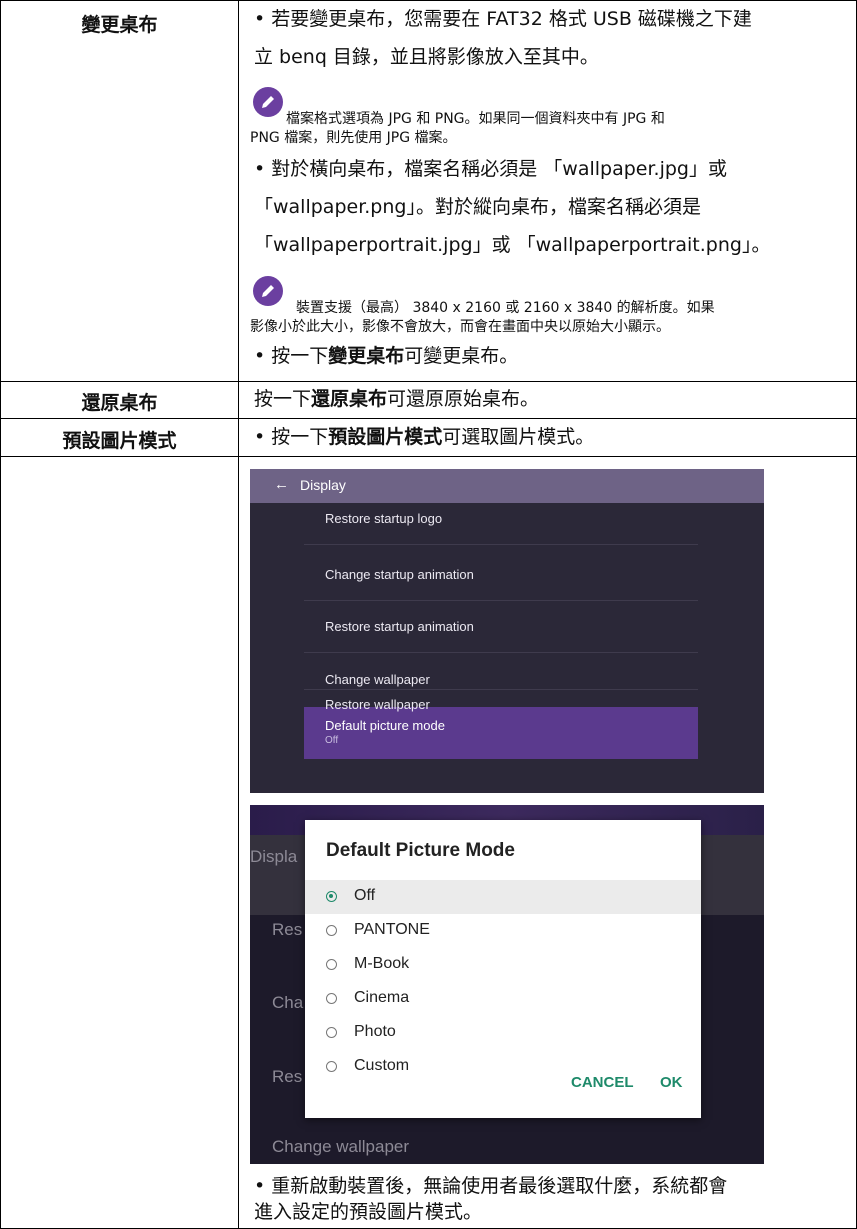 The height and width of the screenshot is (1229, 857). What do you see at coordinates (383, 518) in the screenshot?
I see `menu-item-restore-startup-logo: Restore startup logo` at bounding box center [383, 518].